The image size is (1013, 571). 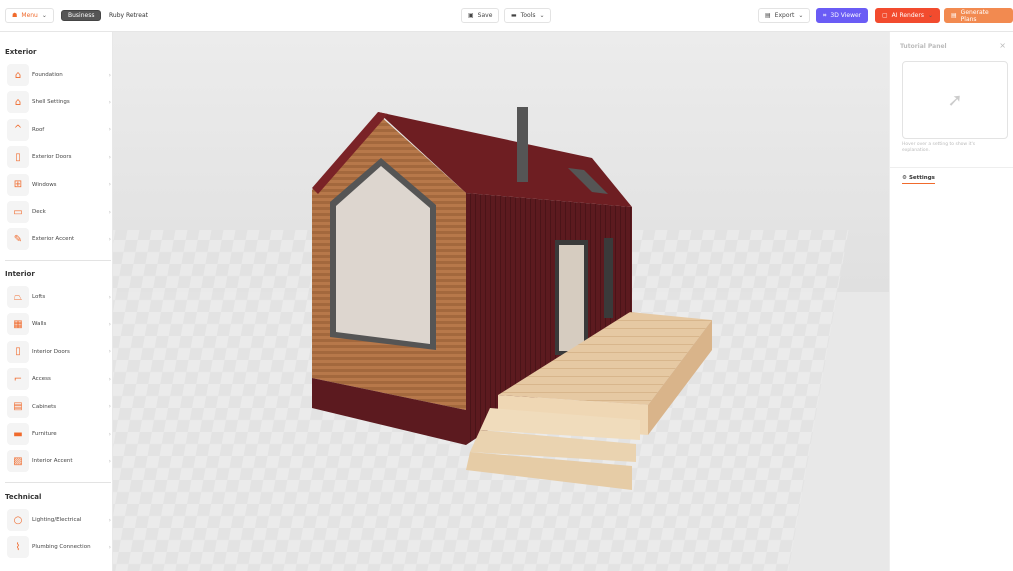 I want to click on sidebar-item-lofts: ⏢ Lofts ›, so click(x=59, y=297).